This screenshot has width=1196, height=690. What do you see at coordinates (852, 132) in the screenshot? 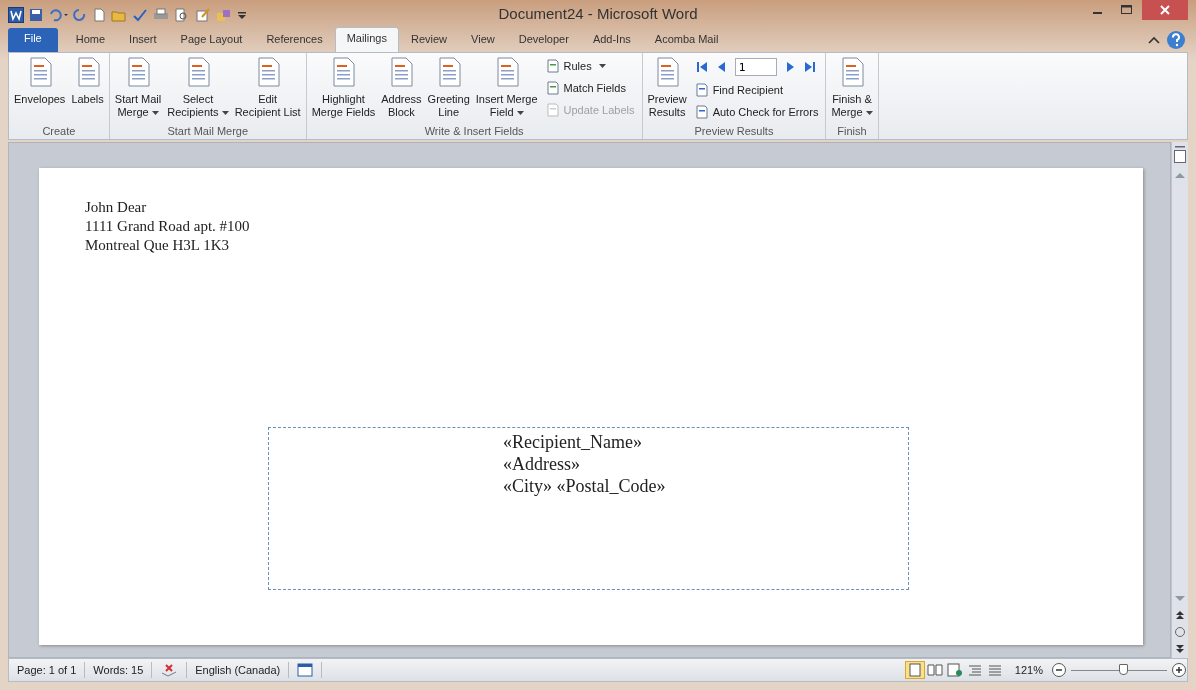
I see `group-label: Finish` at bounding box center [852, 132].